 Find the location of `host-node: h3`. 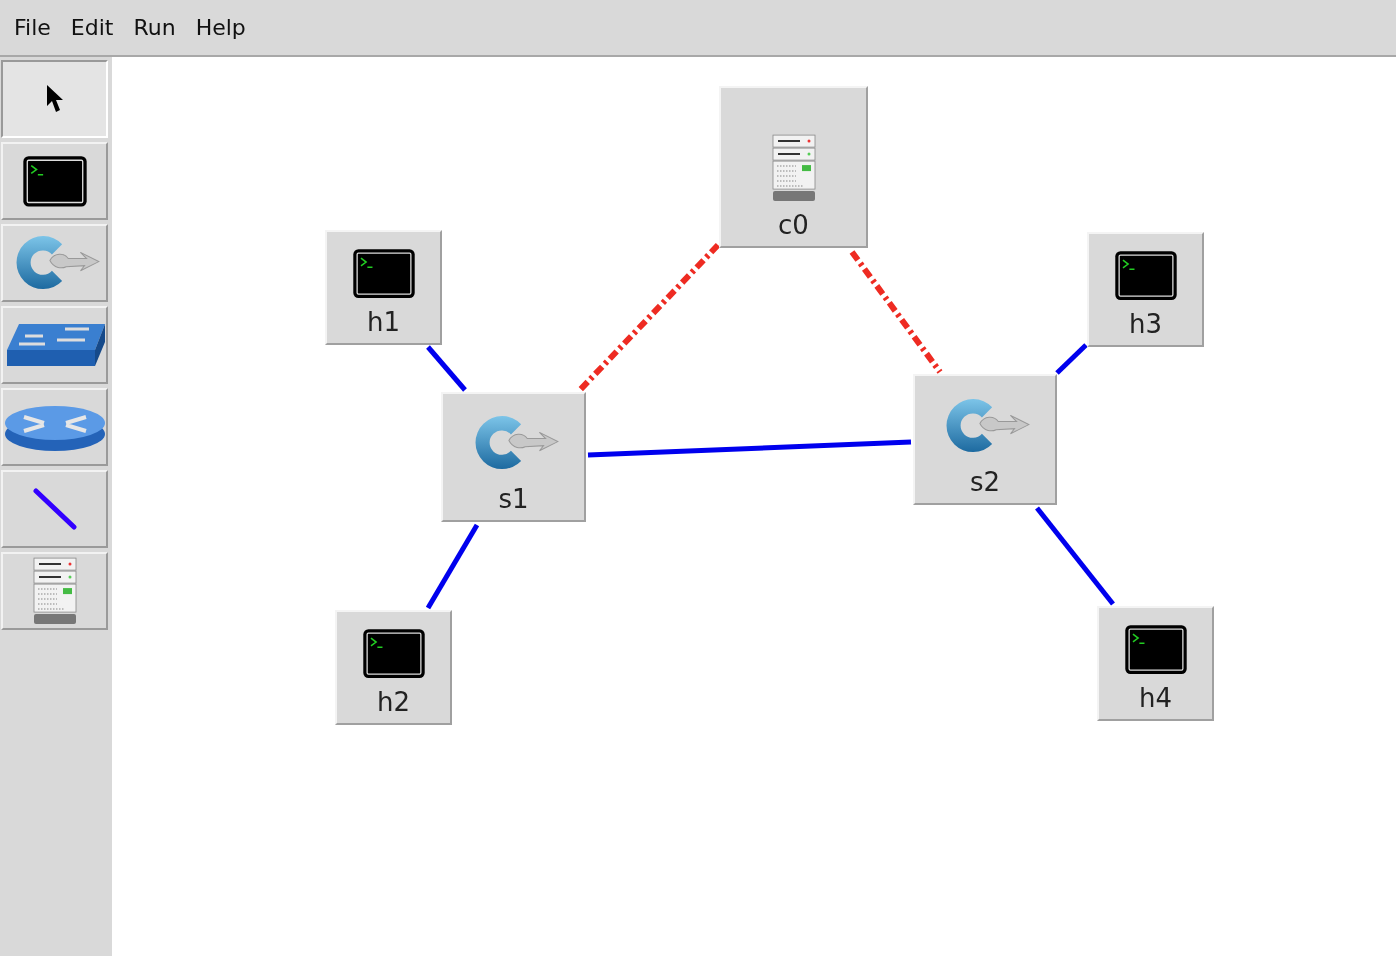

host-node: h3 is located at coordinates (1145, 289).